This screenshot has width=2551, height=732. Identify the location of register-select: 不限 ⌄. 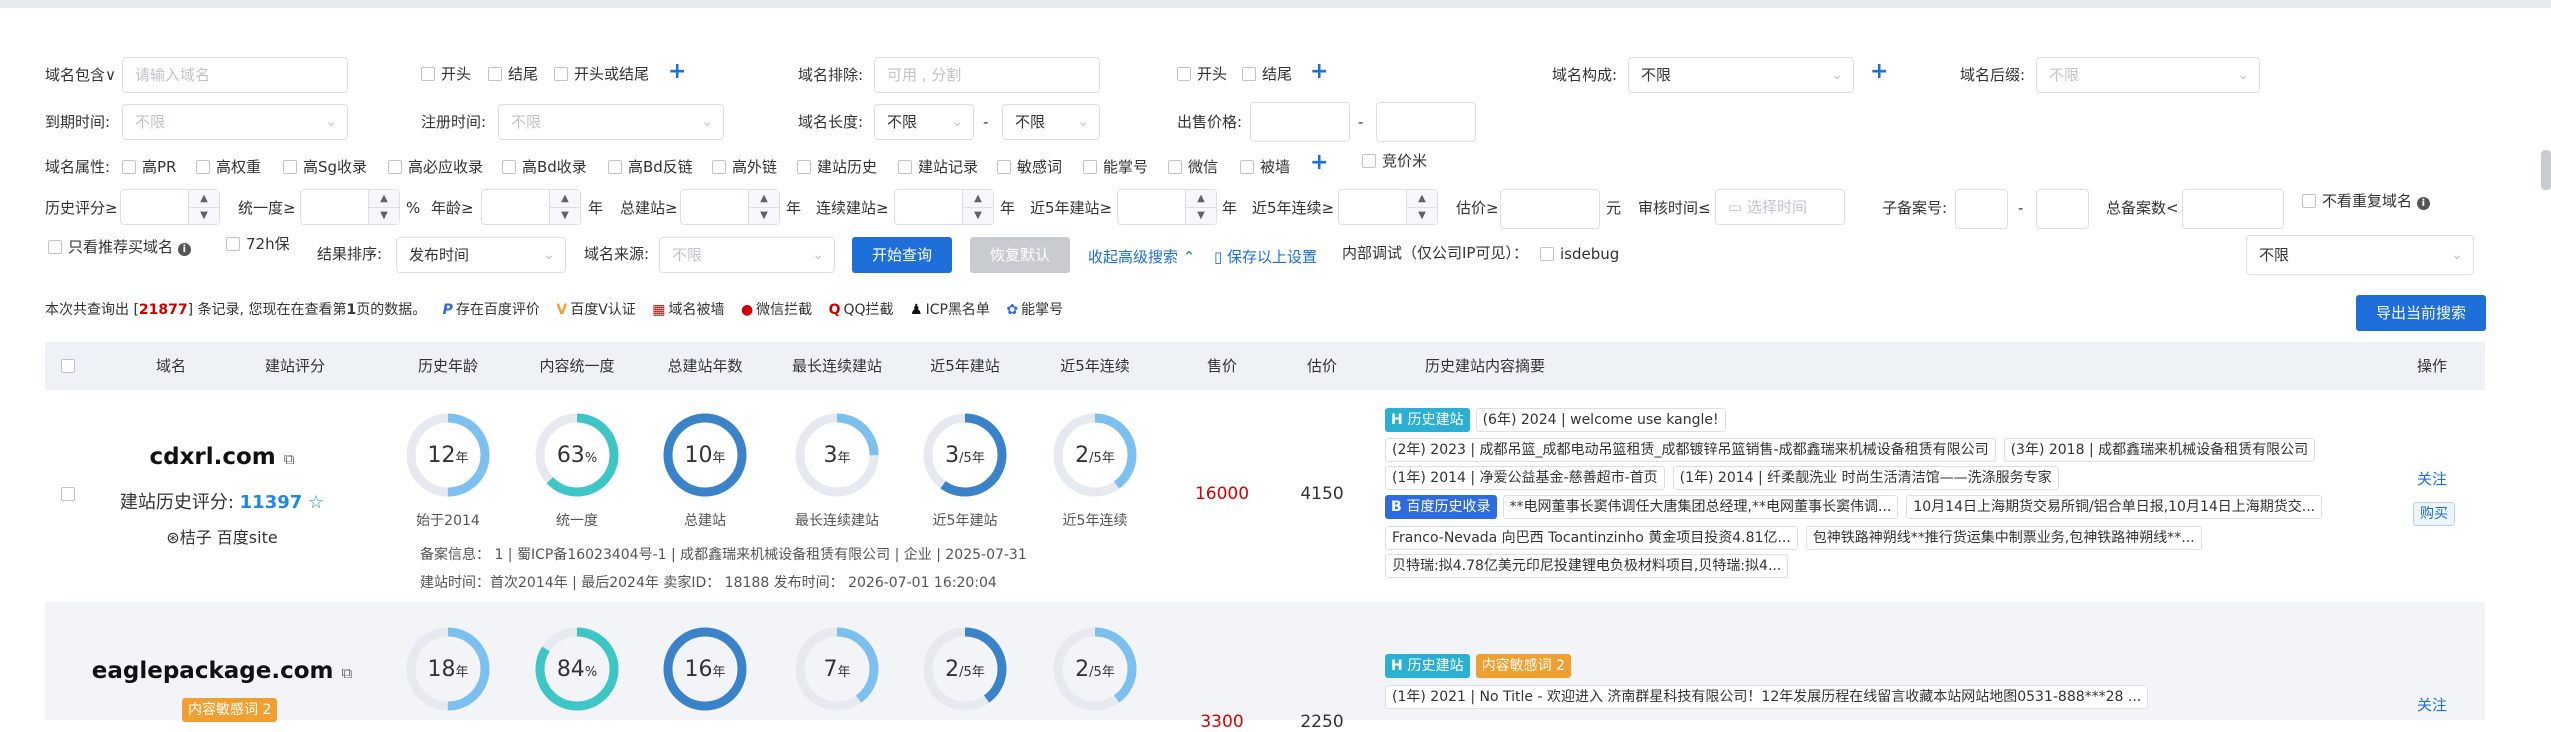
(611, 122).